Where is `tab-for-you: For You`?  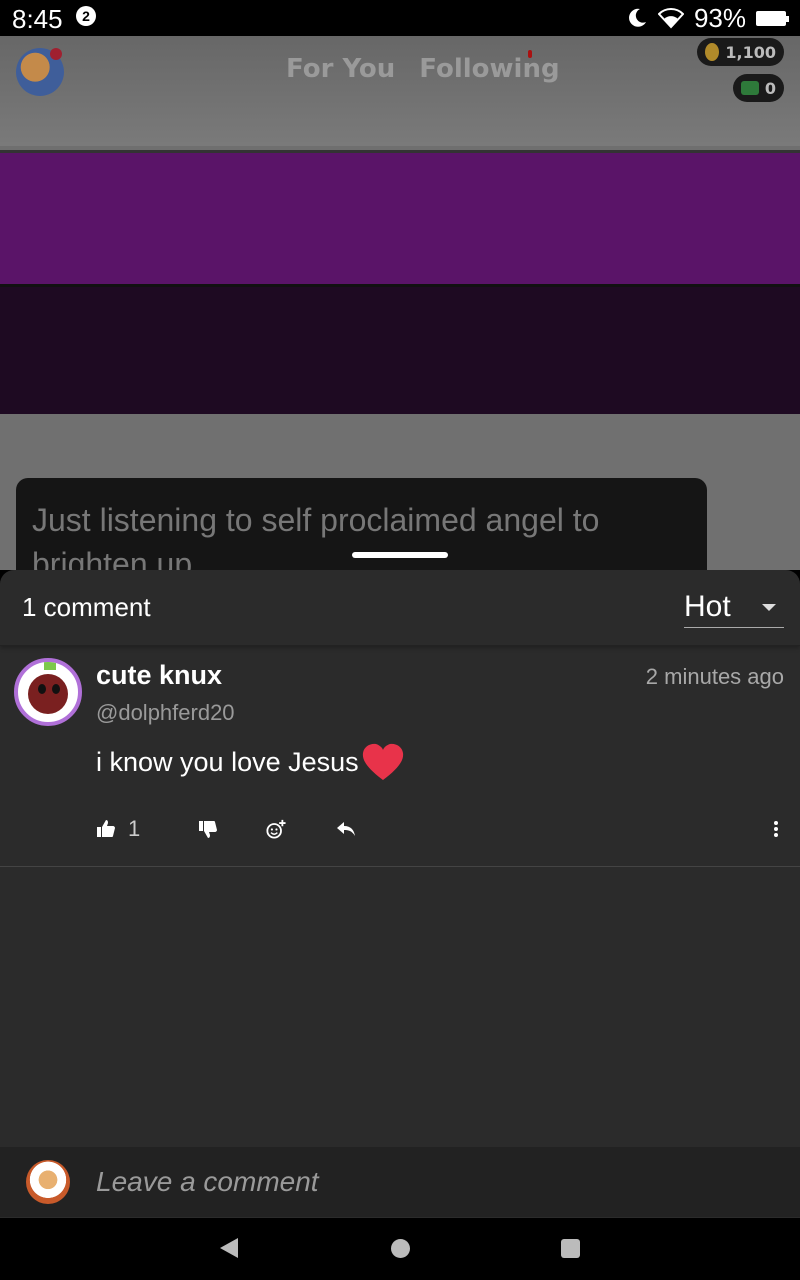 tab-for-you: For You is located at coordinates (340, 69).